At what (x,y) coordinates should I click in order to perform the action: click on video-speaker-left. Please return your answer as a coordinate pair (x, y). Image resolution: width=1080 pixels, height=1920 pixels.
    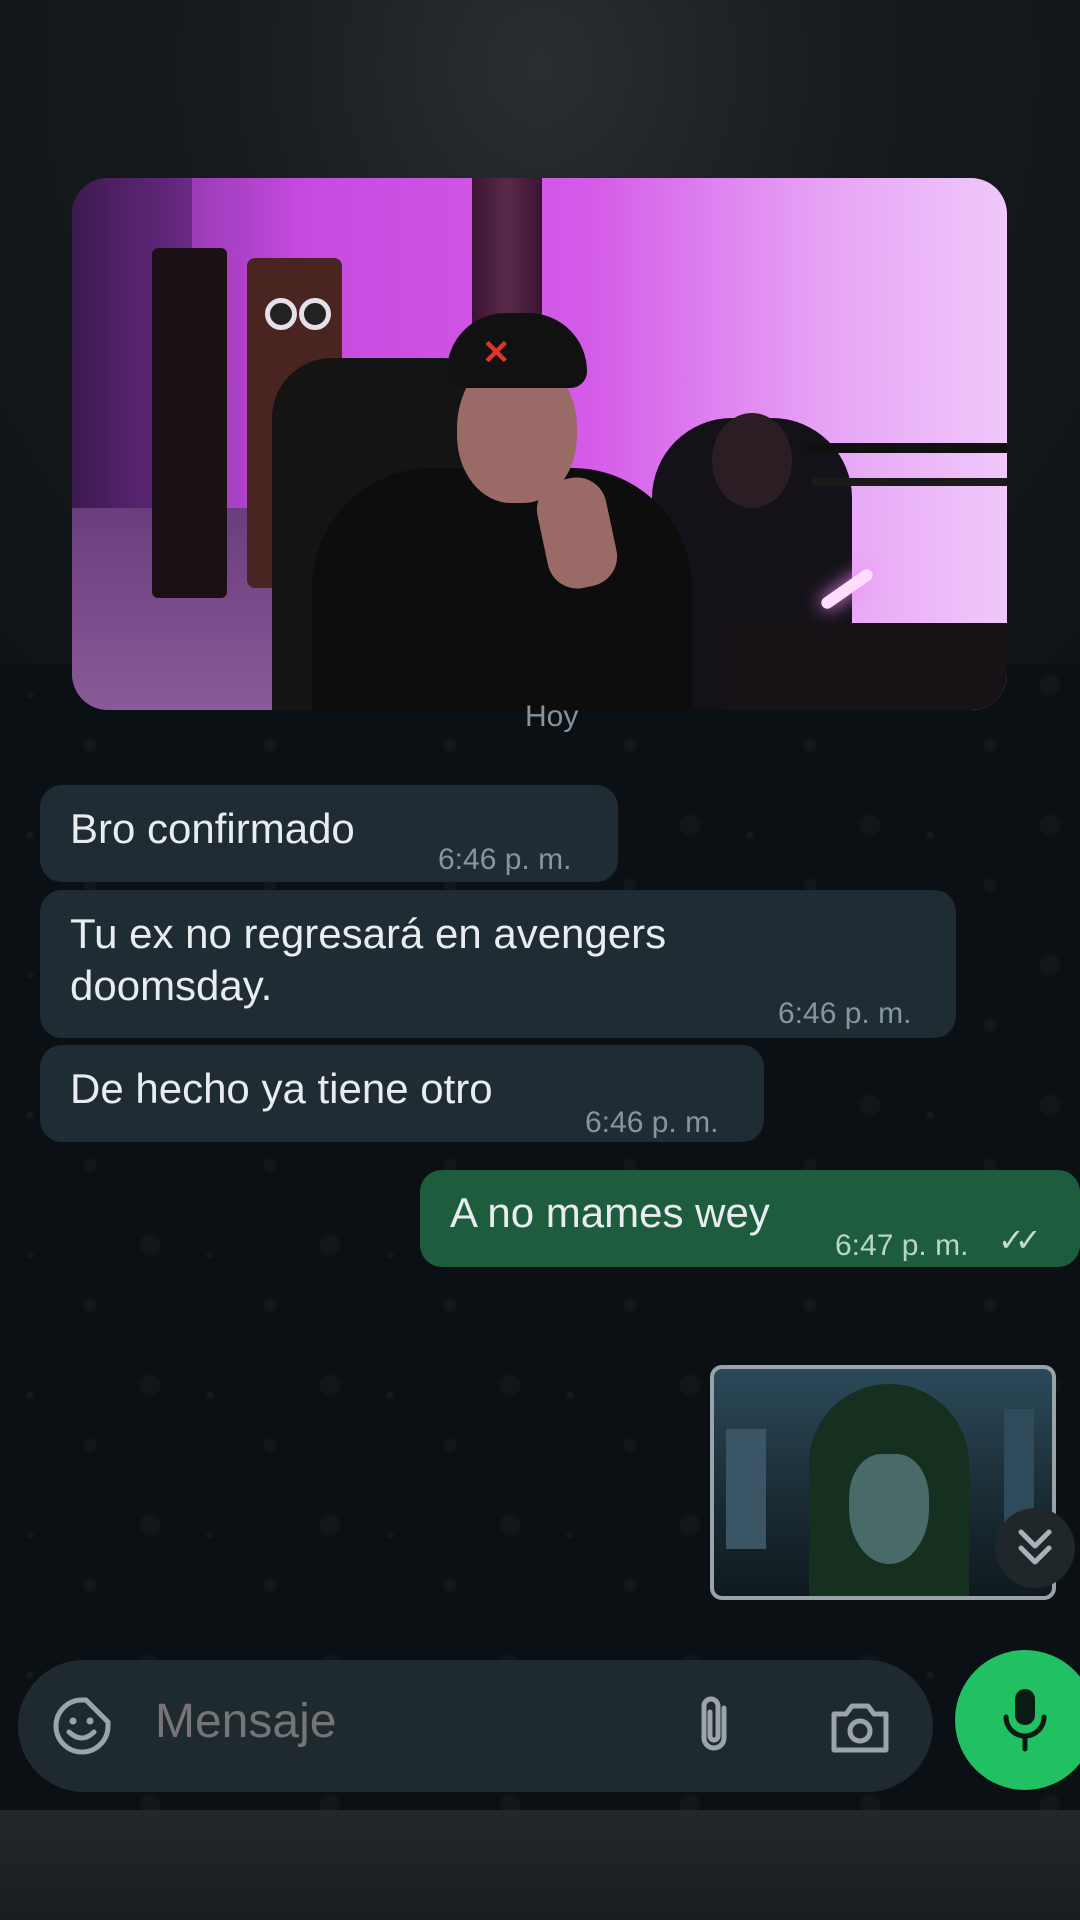
    Looking at the image, I should click on (189, 423).